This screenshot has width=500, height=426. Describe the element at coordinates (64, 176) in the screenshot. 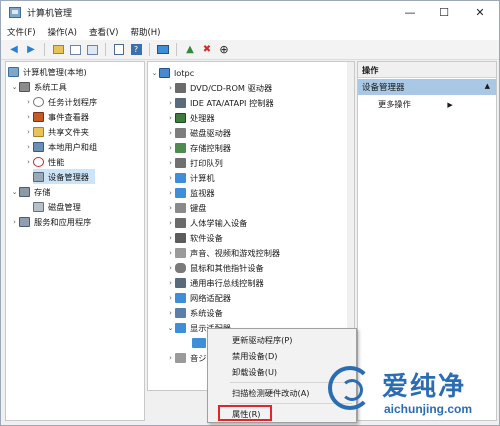

I see `tree-device-manager: 设备管理器` at that location.